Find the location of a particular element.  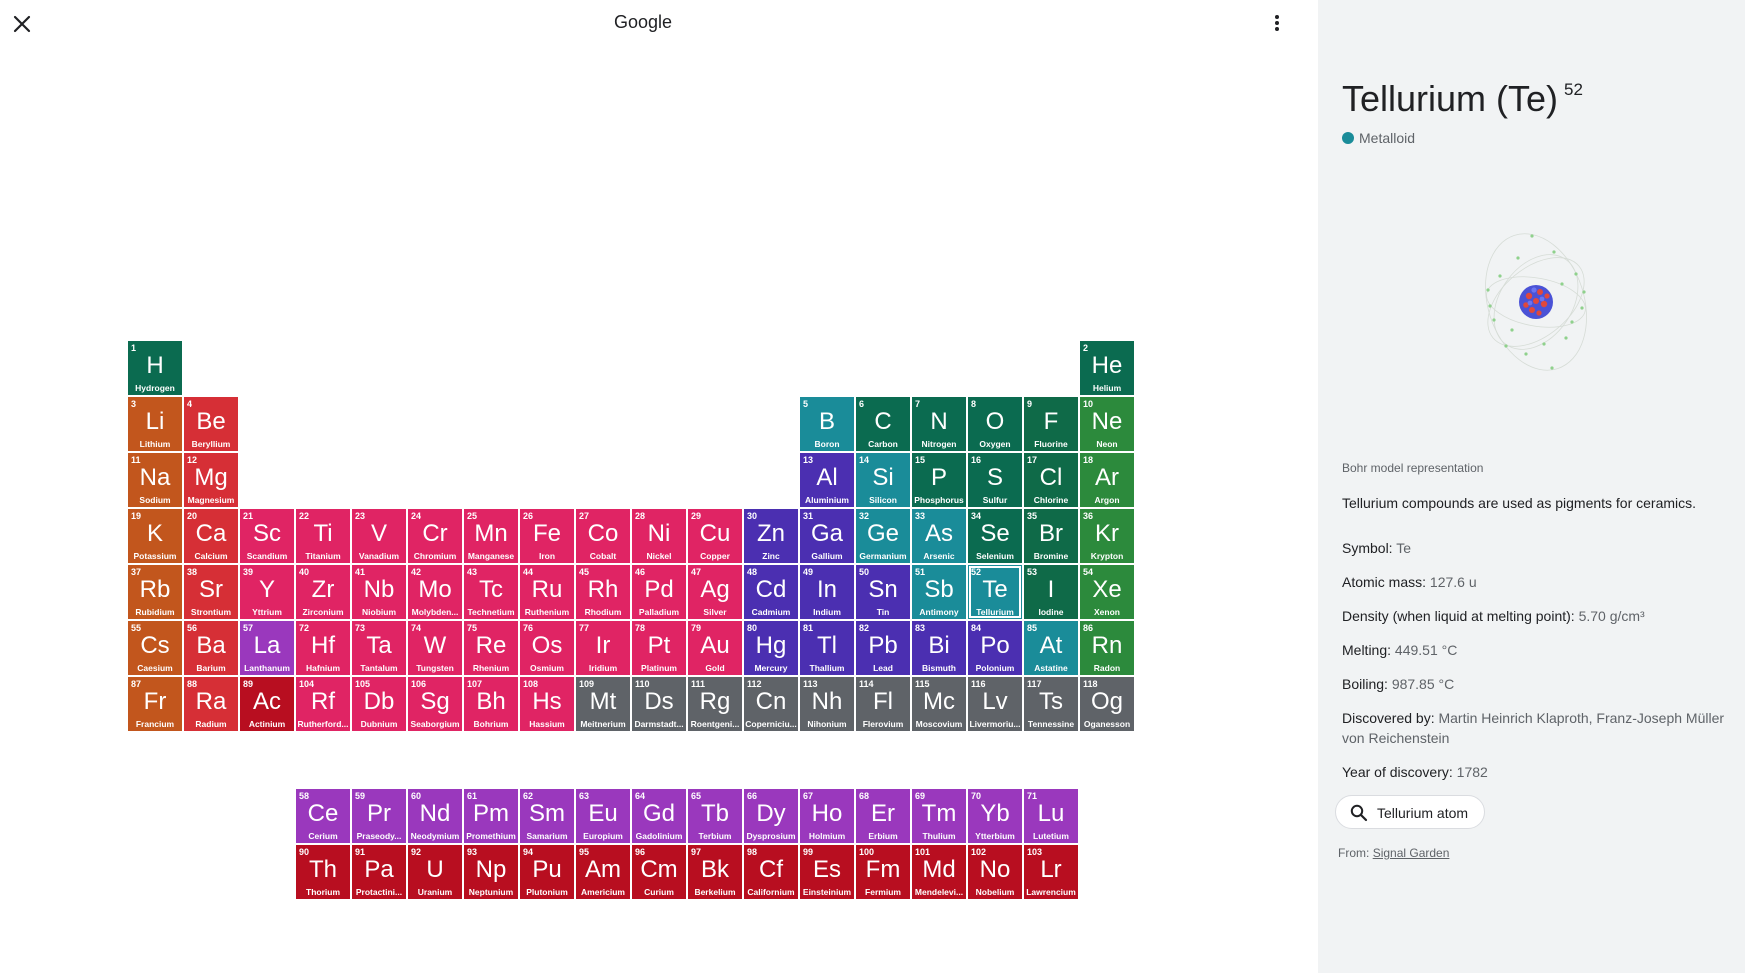

element-tile: 53 I Iodine is located at coordinates (1051, 592).